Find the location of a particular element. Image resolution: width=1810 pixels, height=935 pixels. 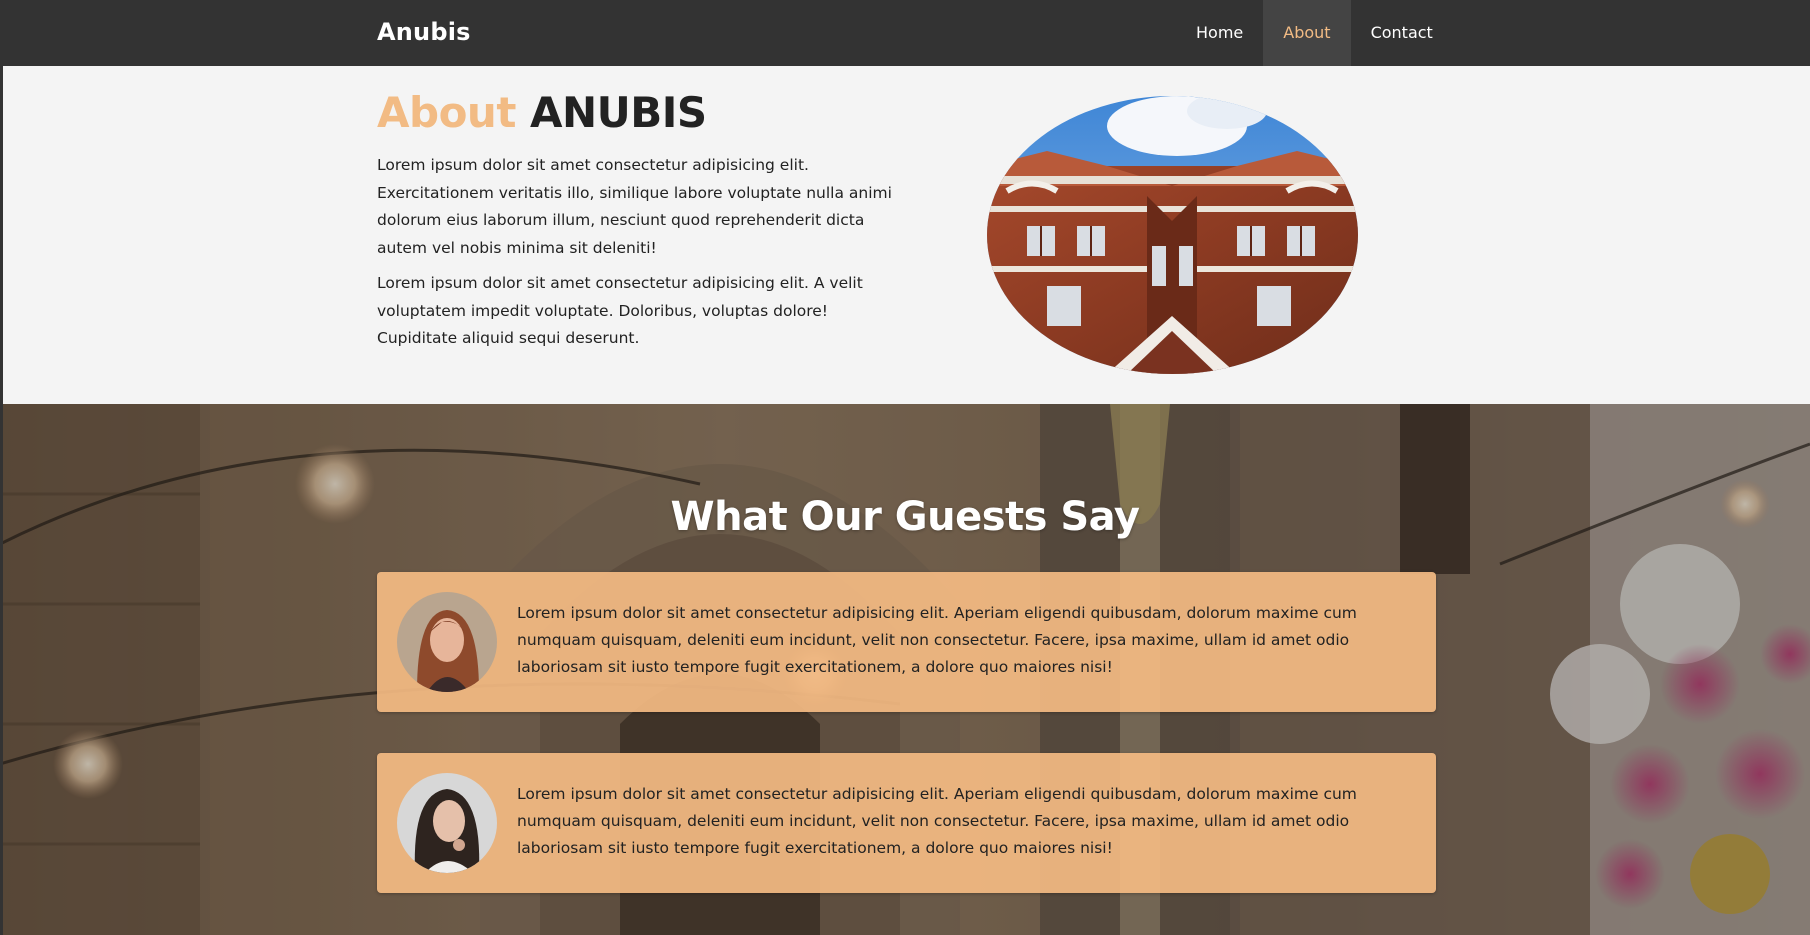

nav-about-link: About is located at coordinates (1307, 33).